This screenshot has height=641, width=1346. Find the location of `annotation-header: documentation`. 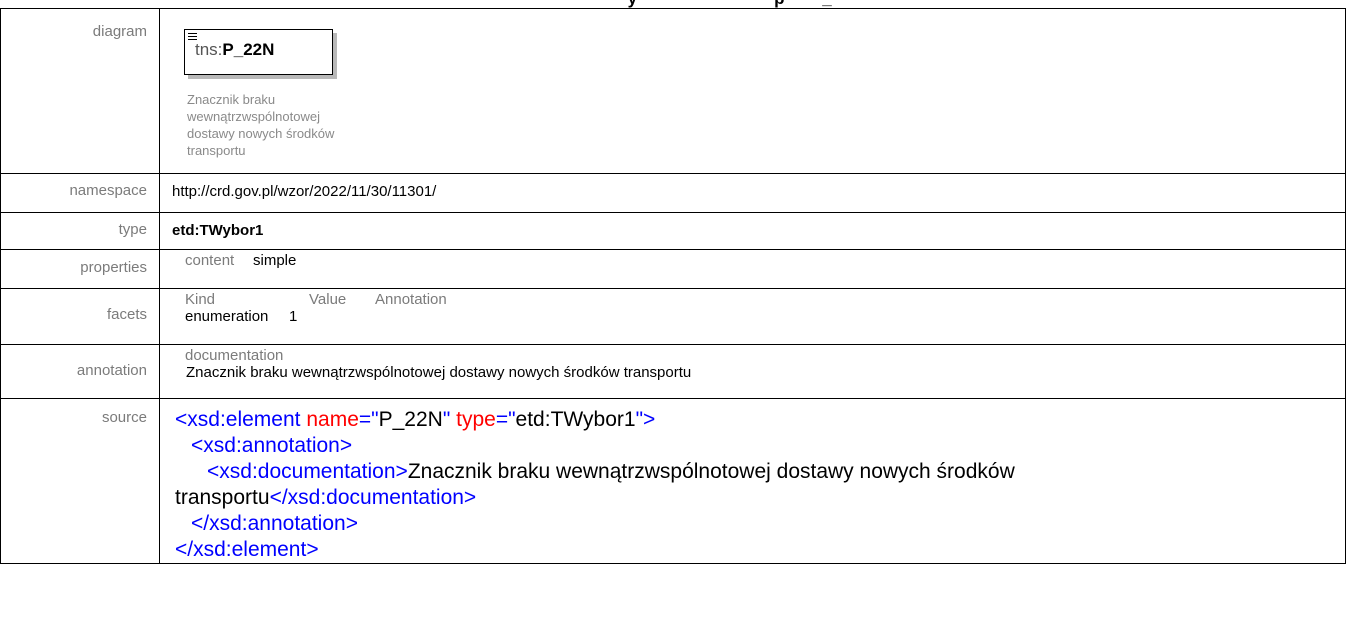

annotation-header: documentation is located at coordinates (752, 354).